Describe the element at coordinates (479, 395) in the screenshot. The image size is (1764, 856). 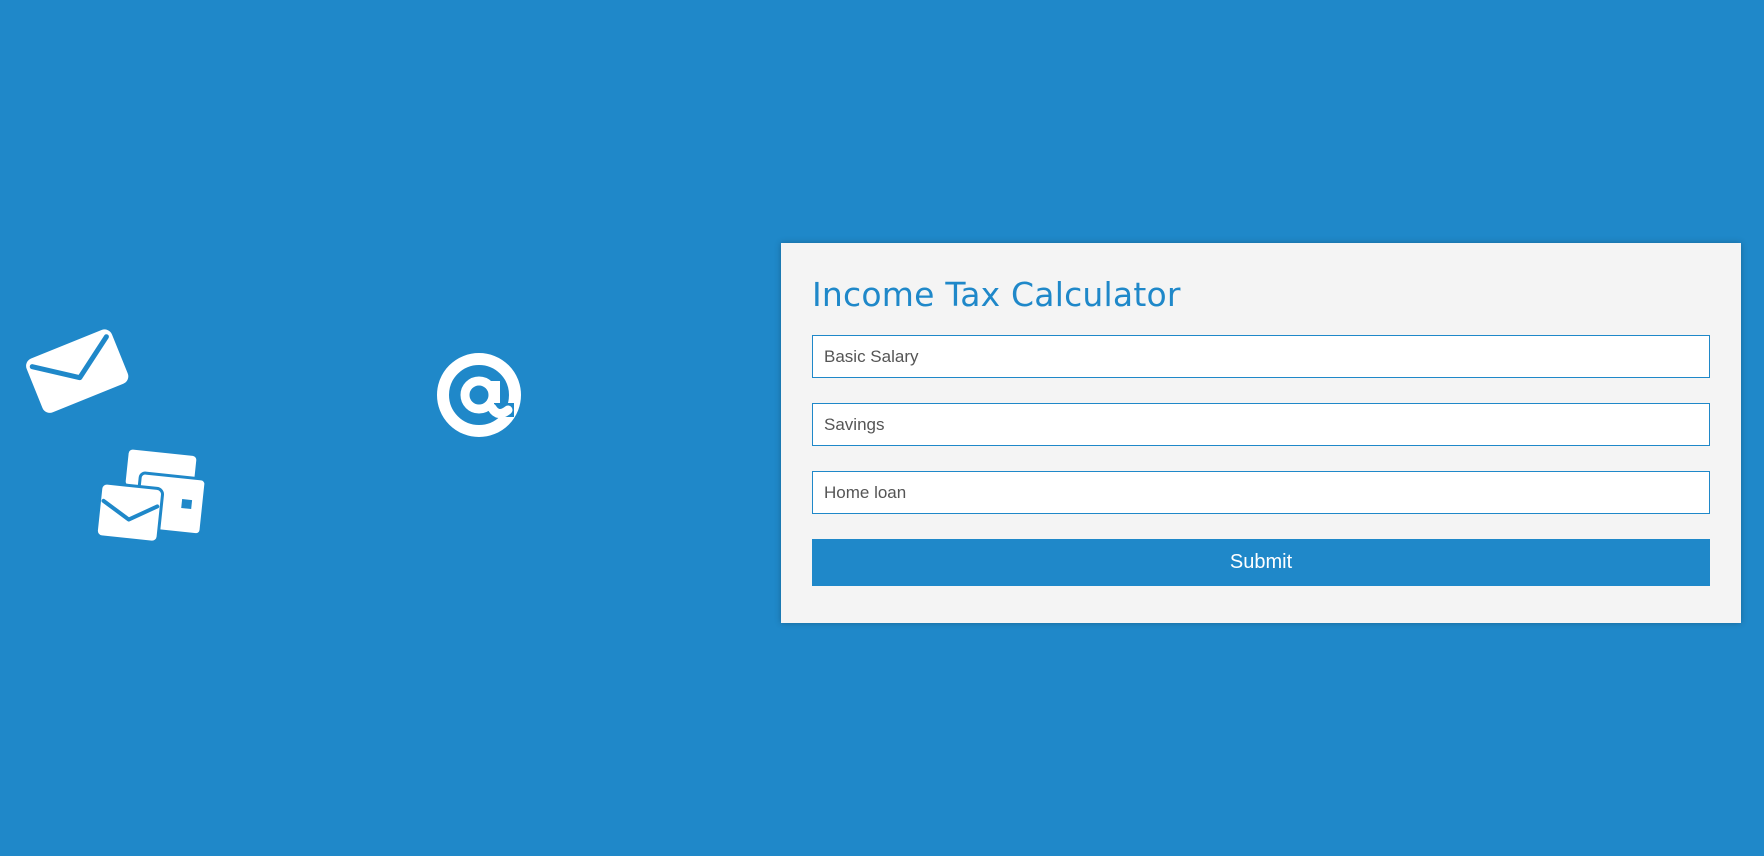
I see `at-sign-icon` at that location.